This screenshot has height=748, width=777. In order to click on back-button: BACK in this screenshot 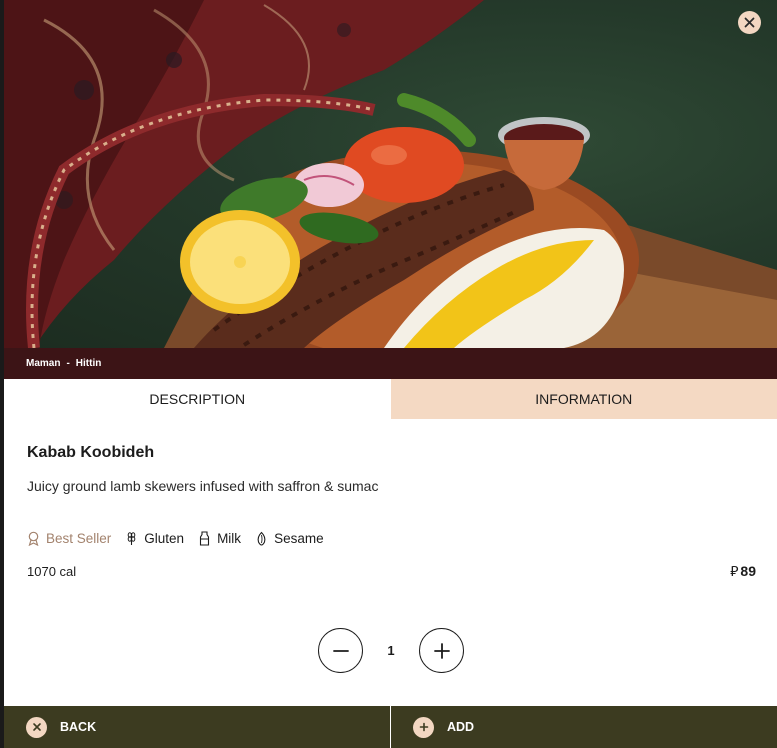, I will do `click(197, 727)`.